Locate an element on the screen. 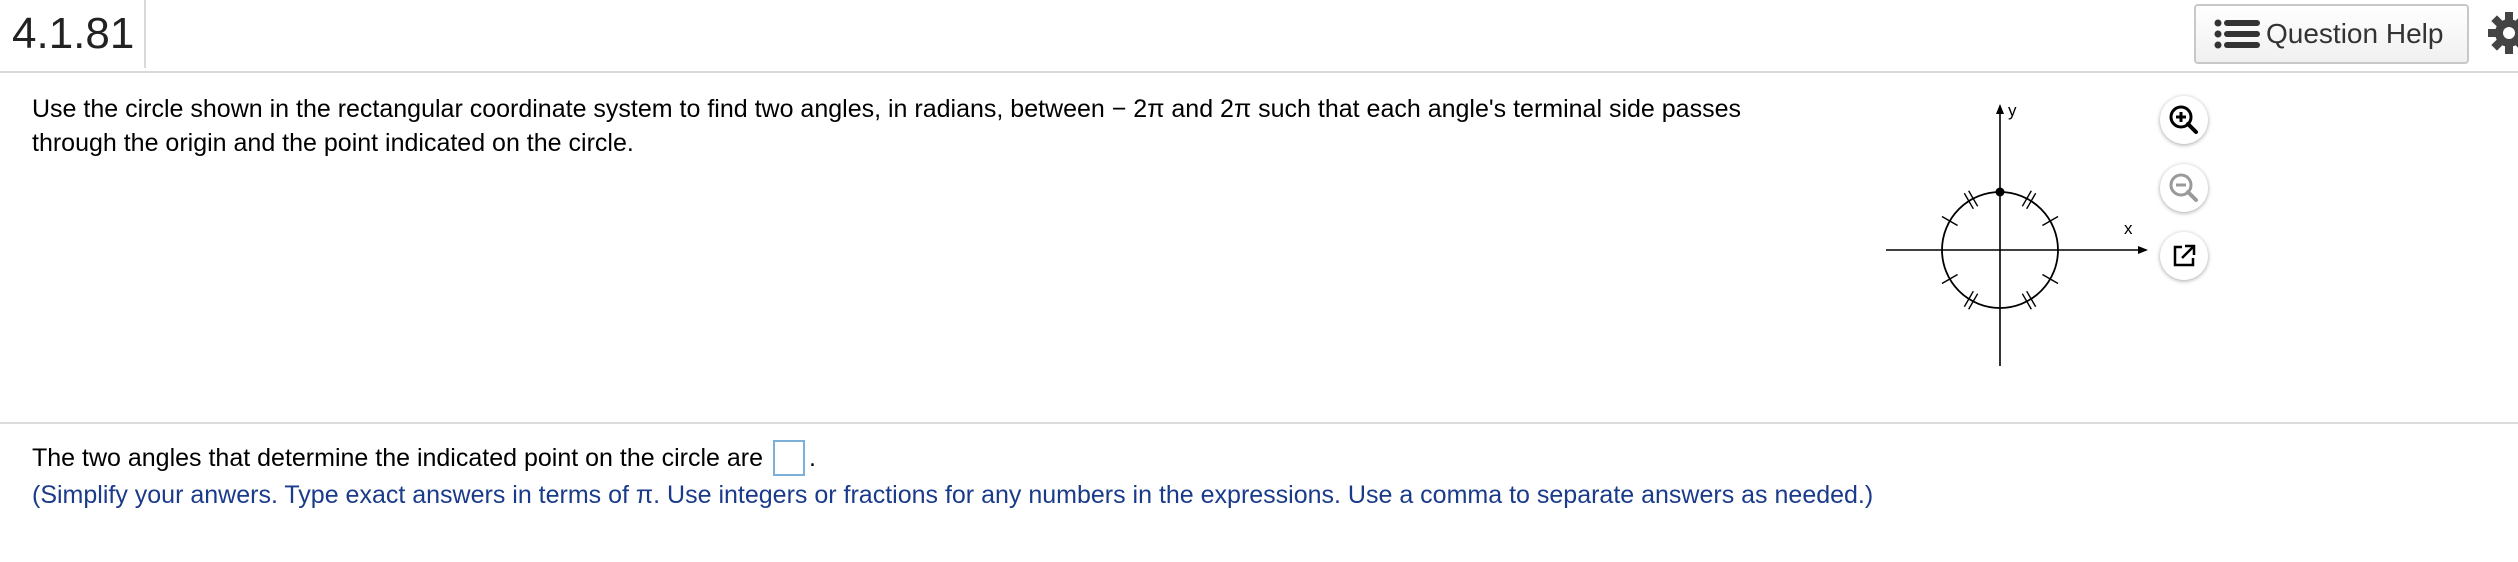 The width and height of the screenshot is (2518, 562). zoom-in-icon is located at coordinates (2183, 119).